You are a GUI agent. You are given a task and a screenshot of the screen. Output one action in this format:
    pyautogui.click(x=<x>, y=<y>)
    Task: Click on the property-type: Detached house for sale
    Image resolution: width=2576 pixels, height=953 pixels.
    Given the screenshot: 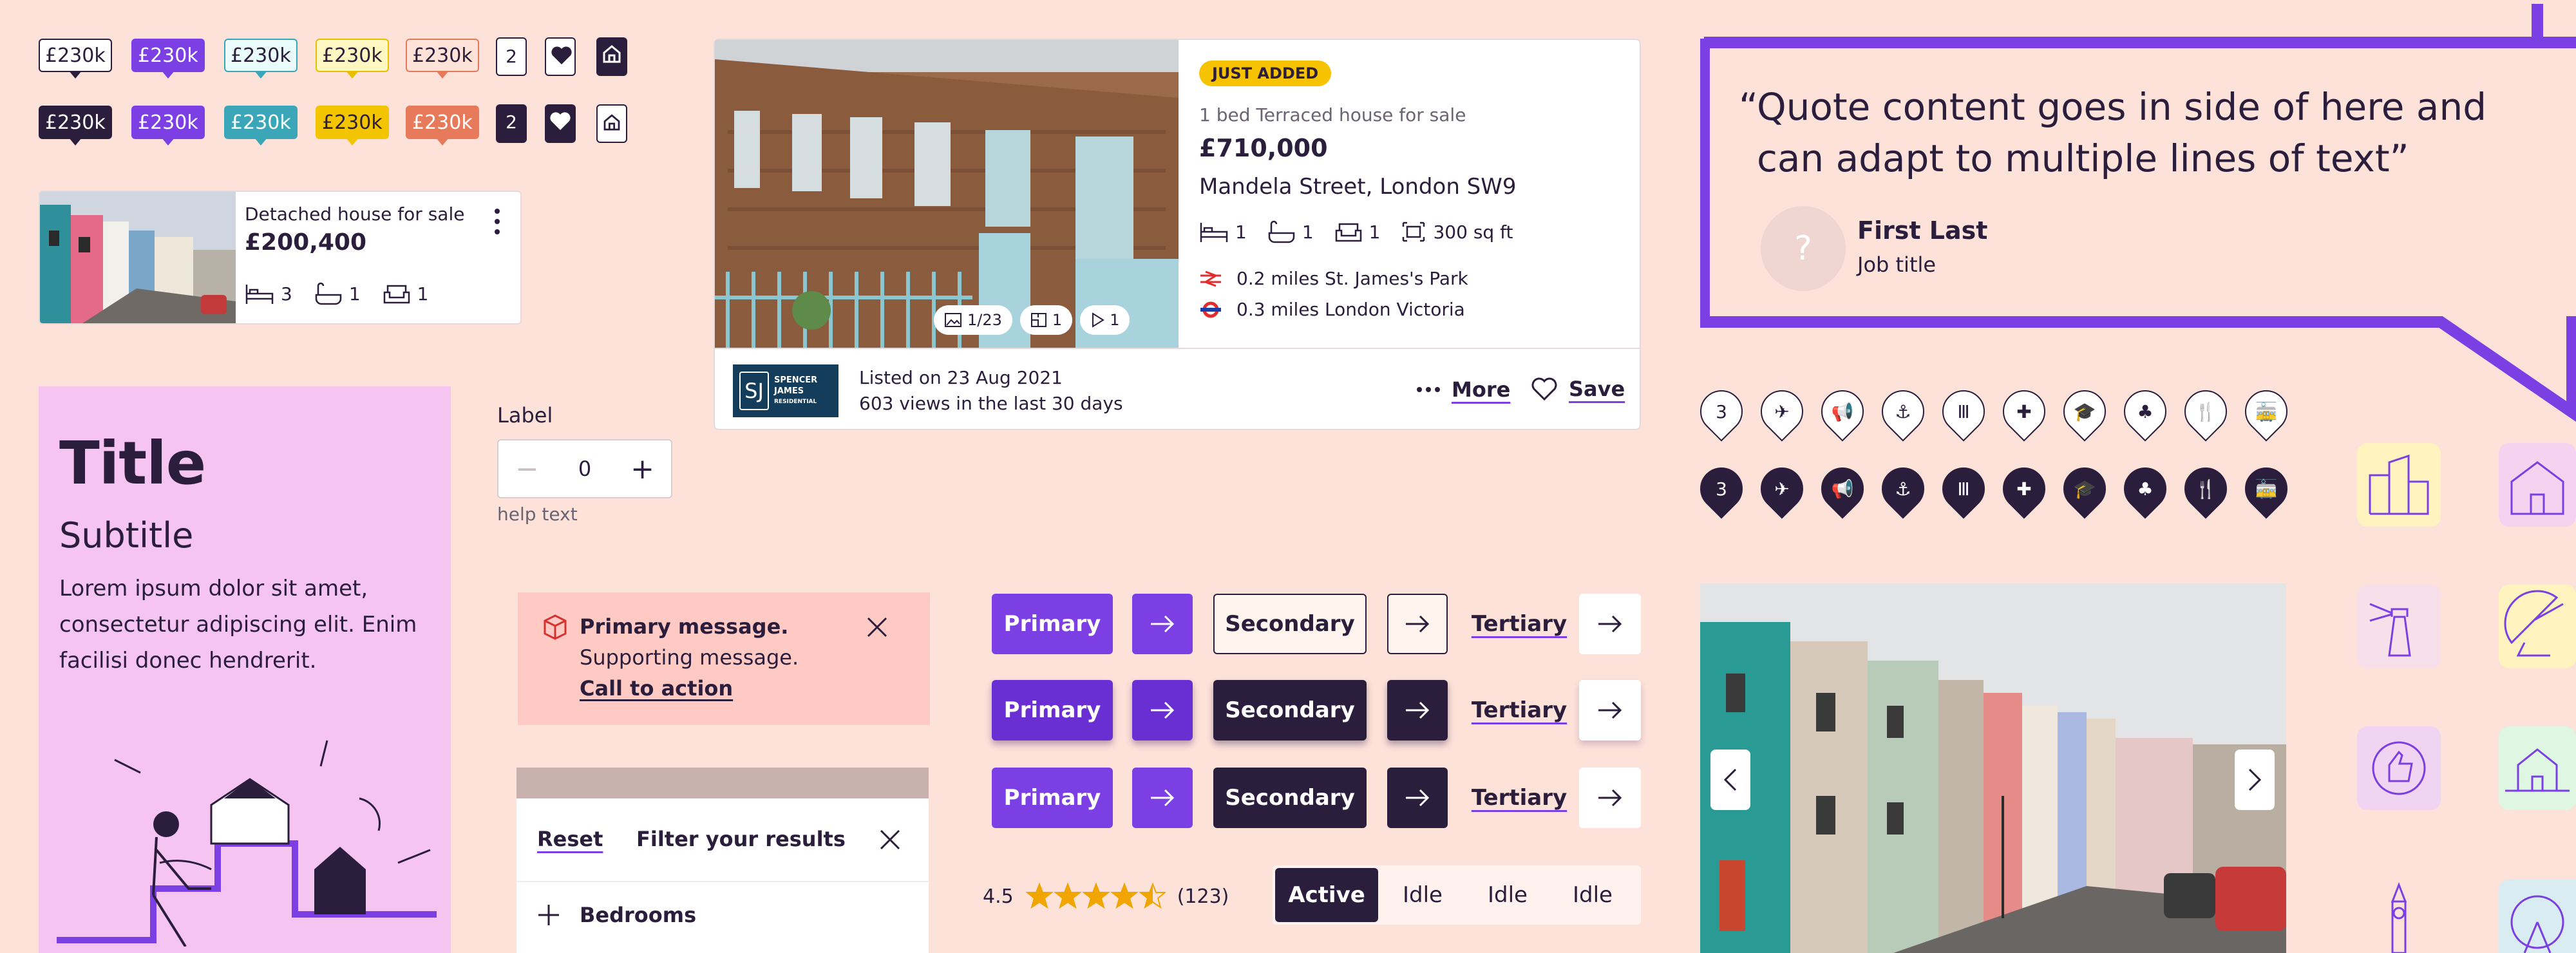 What is the action you would take?
    pyautogui.click(x=355, y=214)
    